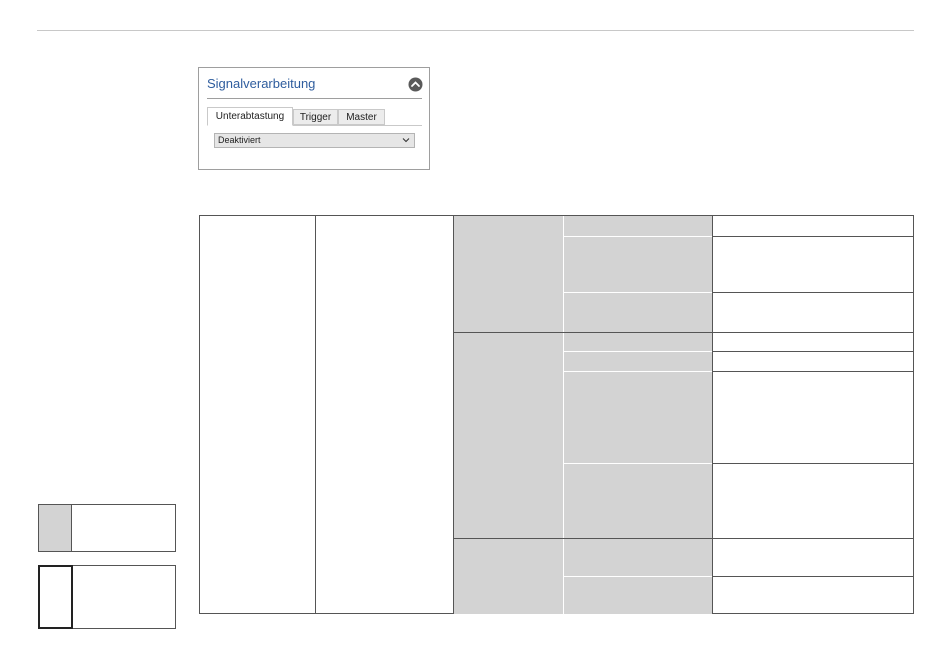 Image resolution: width=950 pixels, height=665 pixels. Describe the element at coordinates (107, 597) in the screenshot. I see `legend-white` at that location.